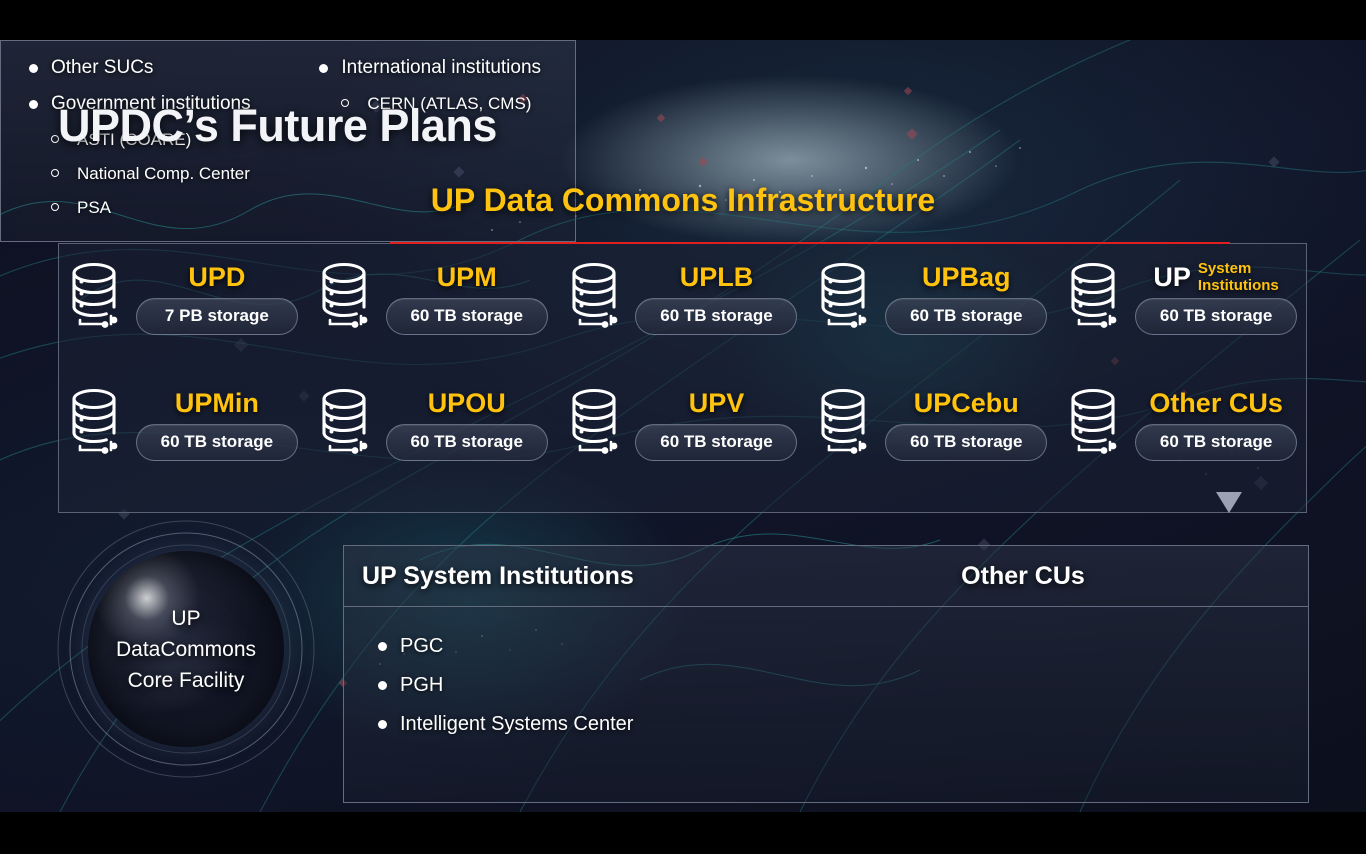 The height and width of the screenshot is (854, 1366). What do you see at coordinates (186, 680) in the screenshot?
I see `core-label-line3: Core Facility` at bounding box center [186, 680].